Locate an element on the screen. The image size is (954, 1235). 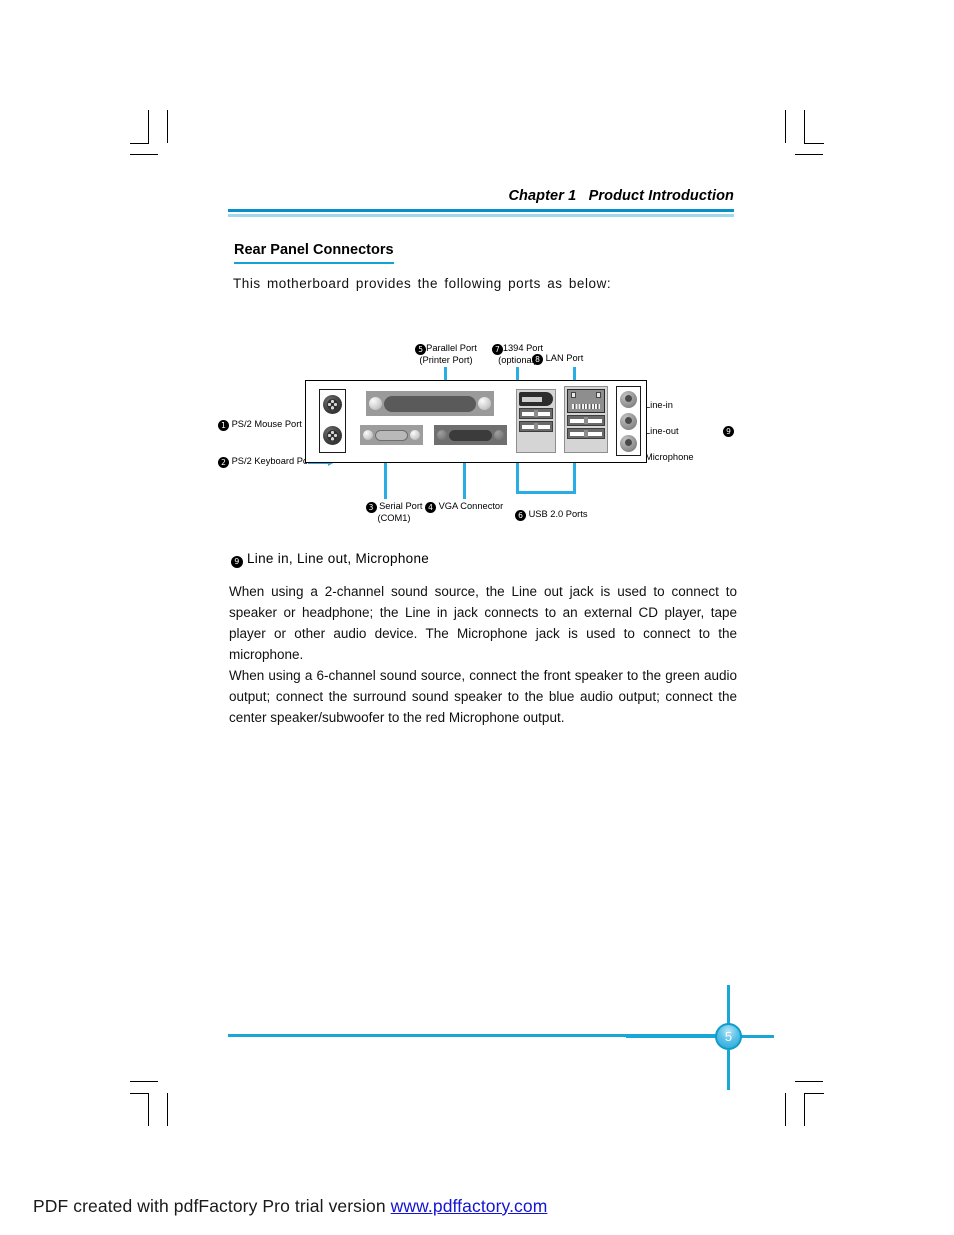
page-marker-line-bottom is located at coordinates (728, 1070).